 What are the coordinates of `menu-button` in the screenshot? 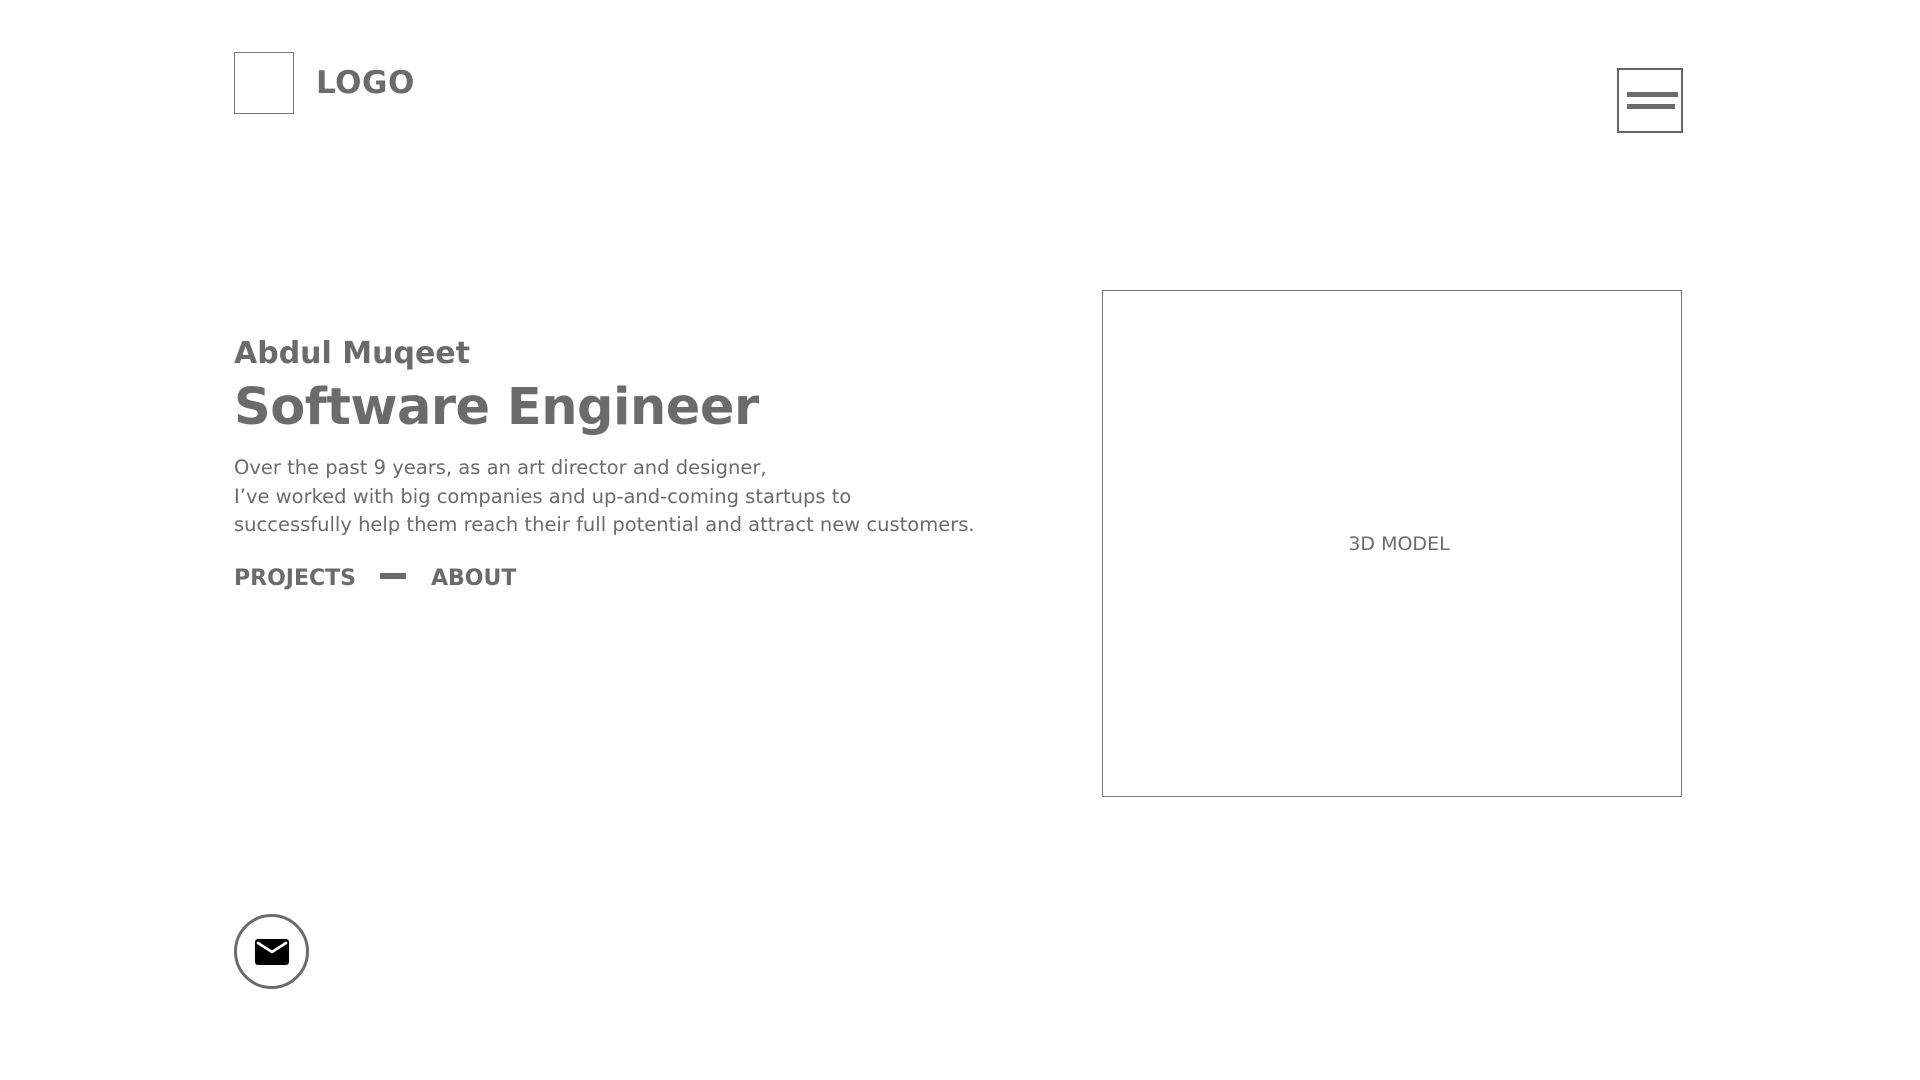 It's located at (1650, 100).